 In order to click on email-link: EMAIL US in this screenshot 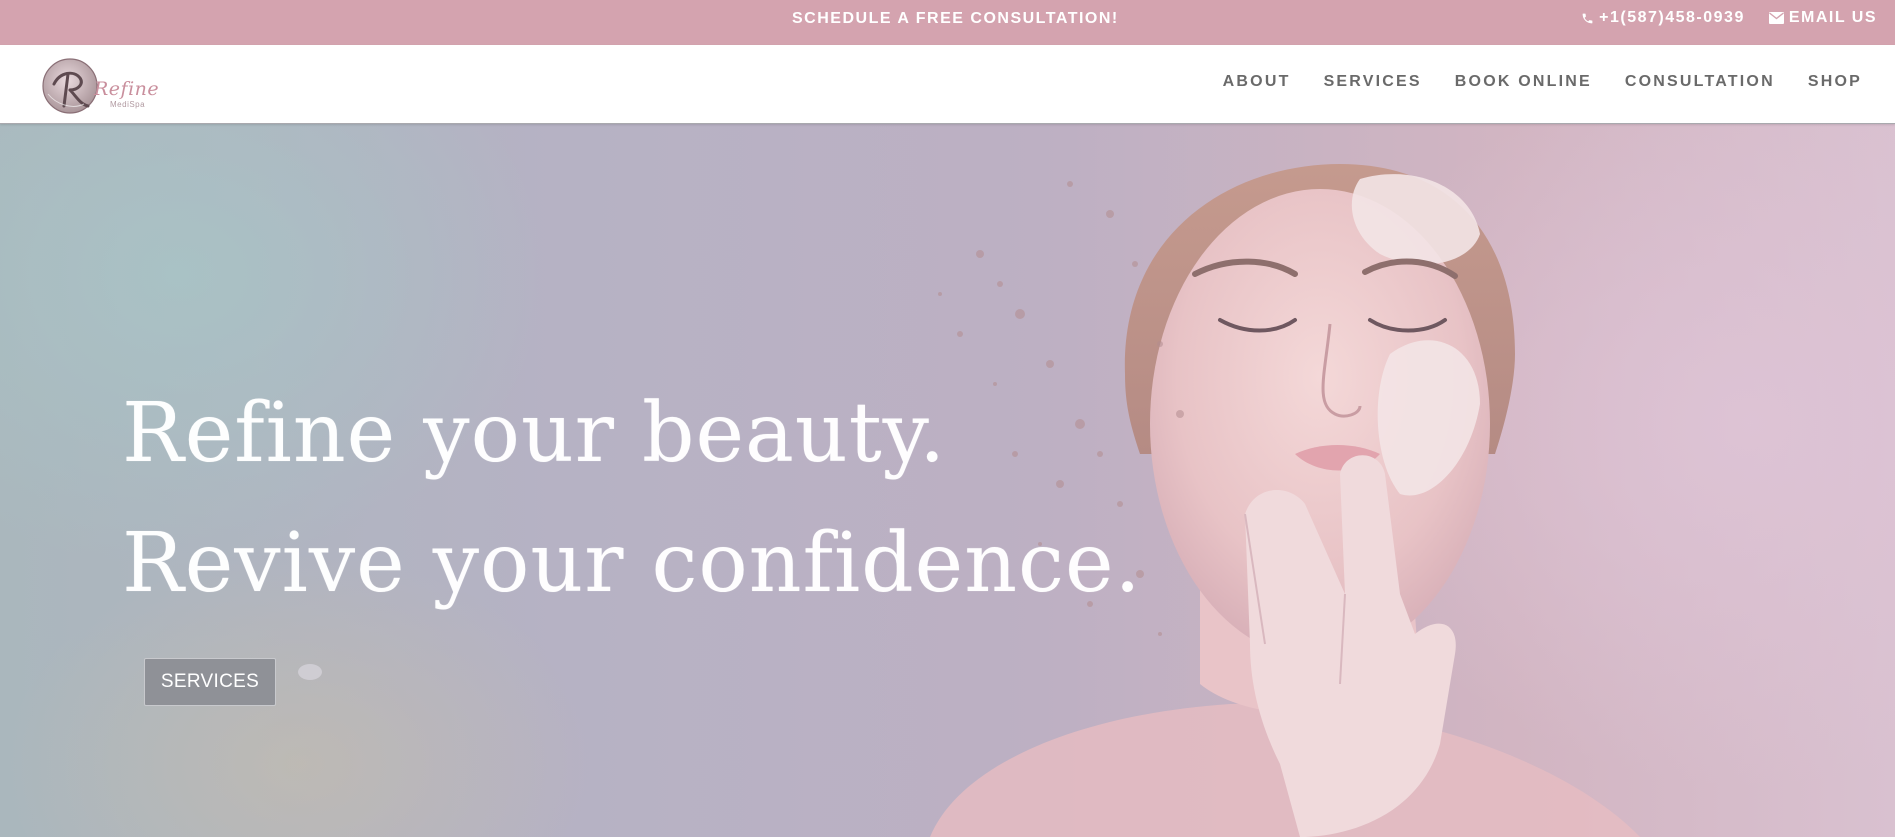, I will do `click(1822, 18)`.